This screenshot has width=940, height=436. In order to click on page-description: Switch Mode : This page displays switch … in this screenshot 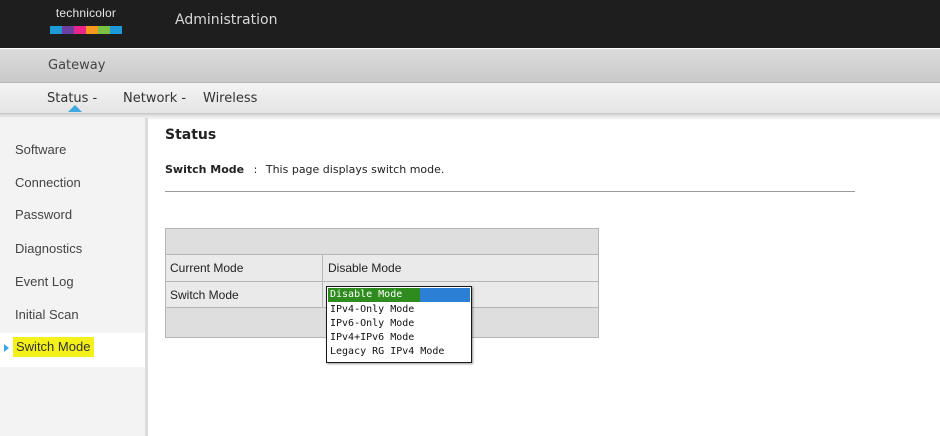, I will do `click(304, 169)`.